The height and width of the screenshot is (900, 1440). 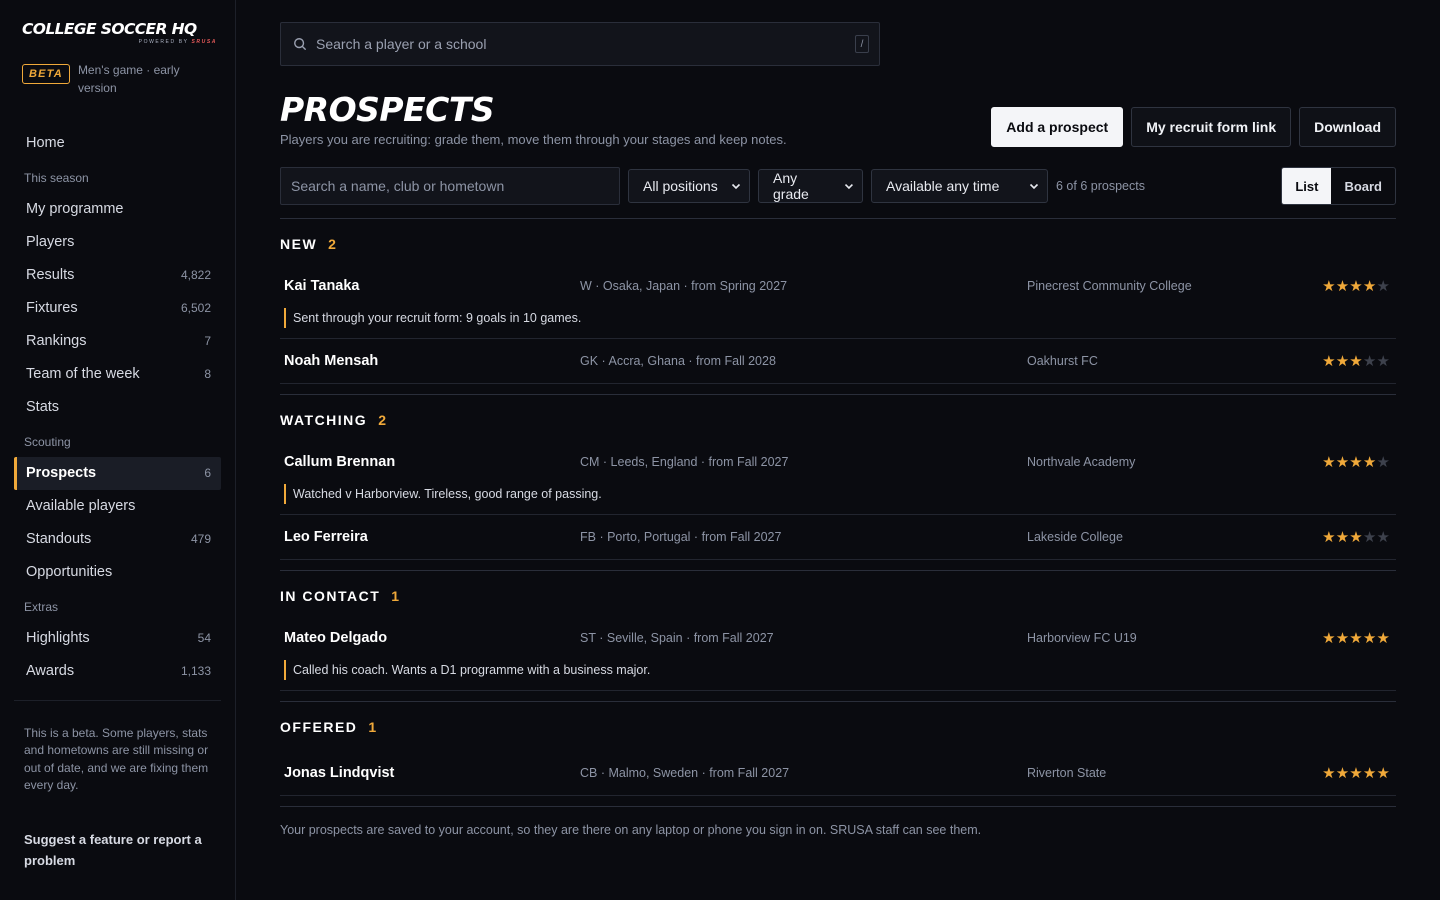 I want to click on view-list-button: List, so click(x=1307, y=186).